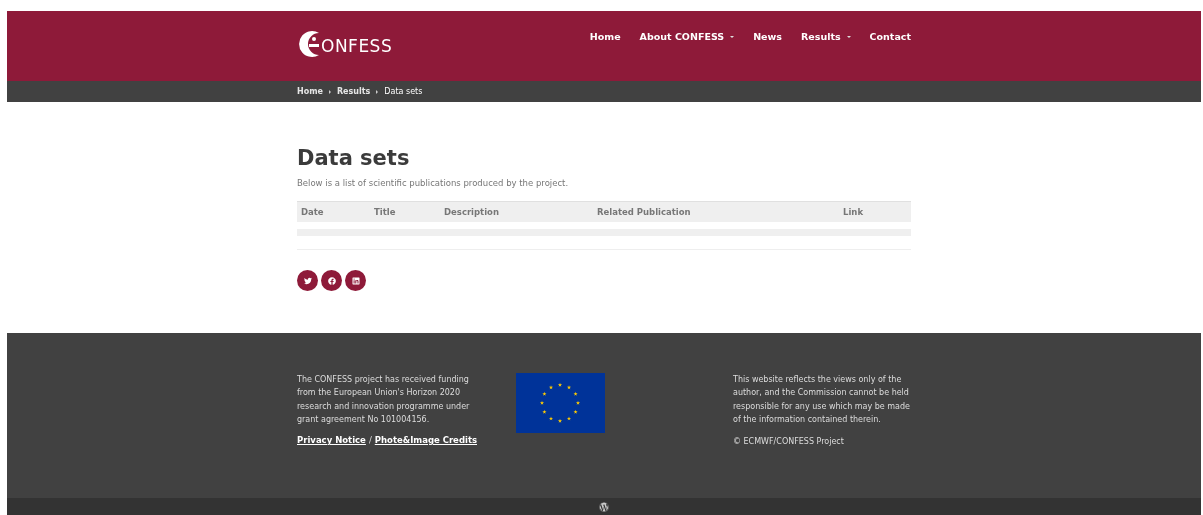  What do you see at coordinates (789, 442) in the screenshot?
I see `copyright-text: © ECMWF/CONFESS Project` at bounding box center [789, 442].